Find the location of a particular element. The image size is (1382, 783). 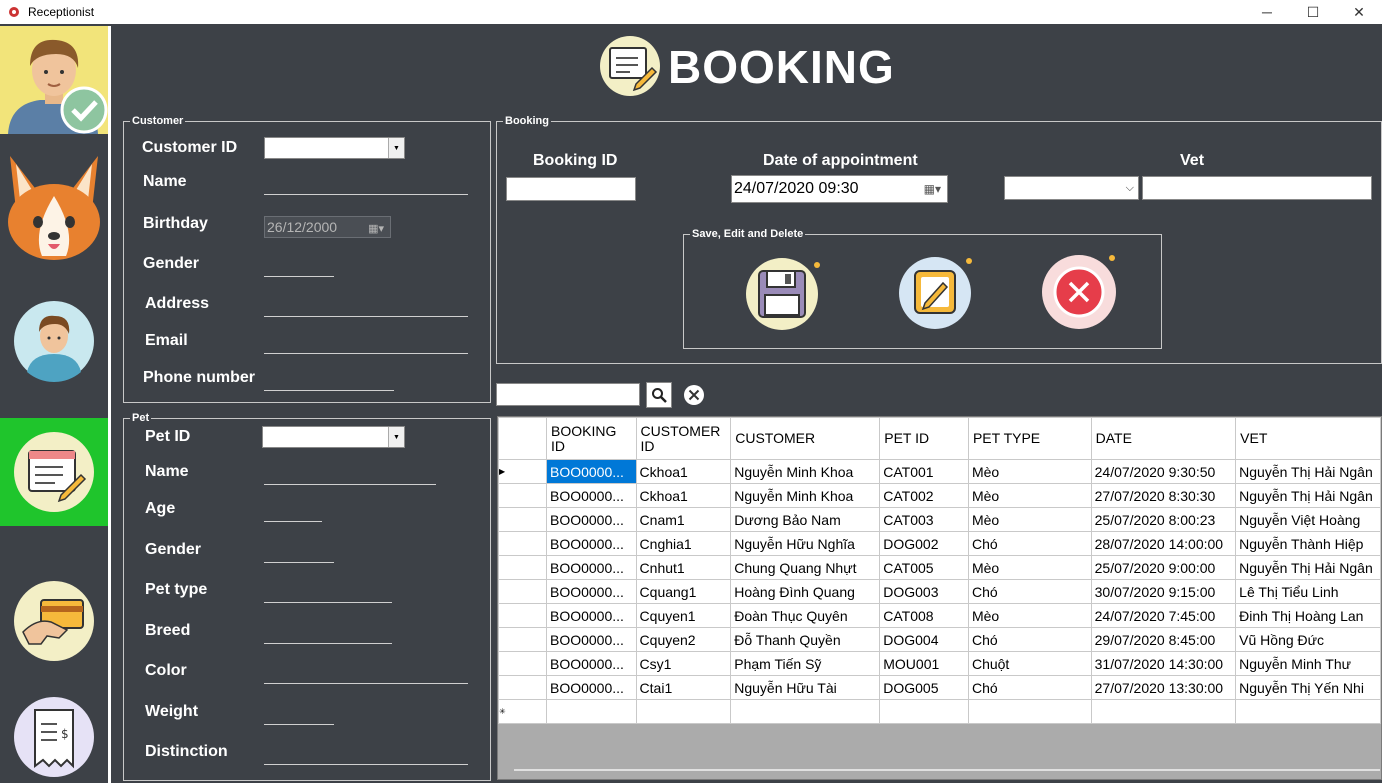

table-cell: Cquyen2 is located at coordinates (683, 639).